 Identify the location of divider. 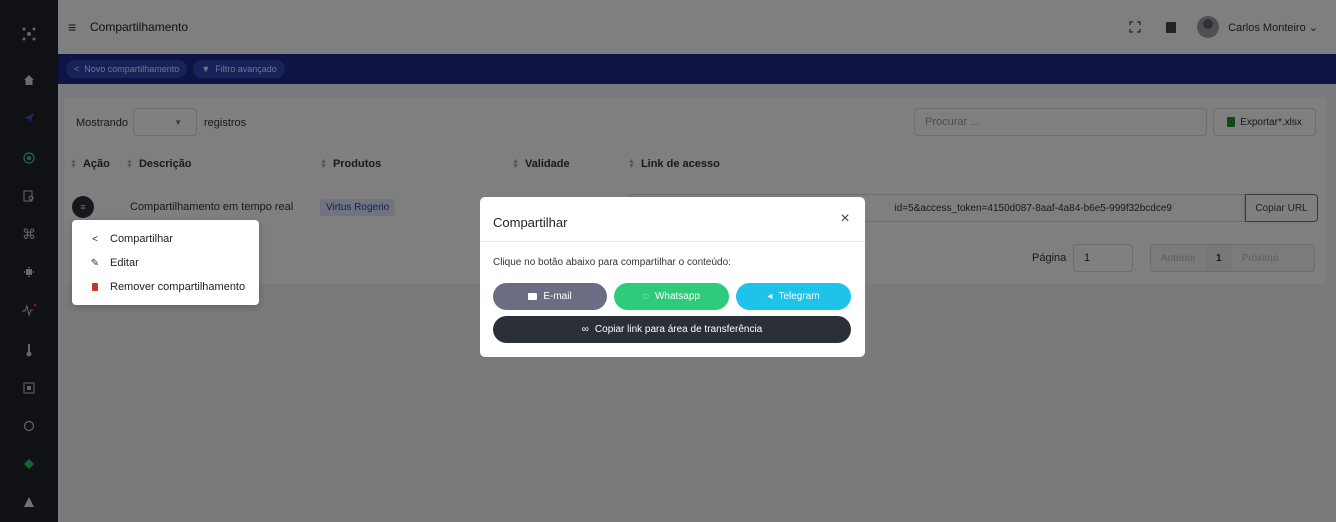
(672, 241).